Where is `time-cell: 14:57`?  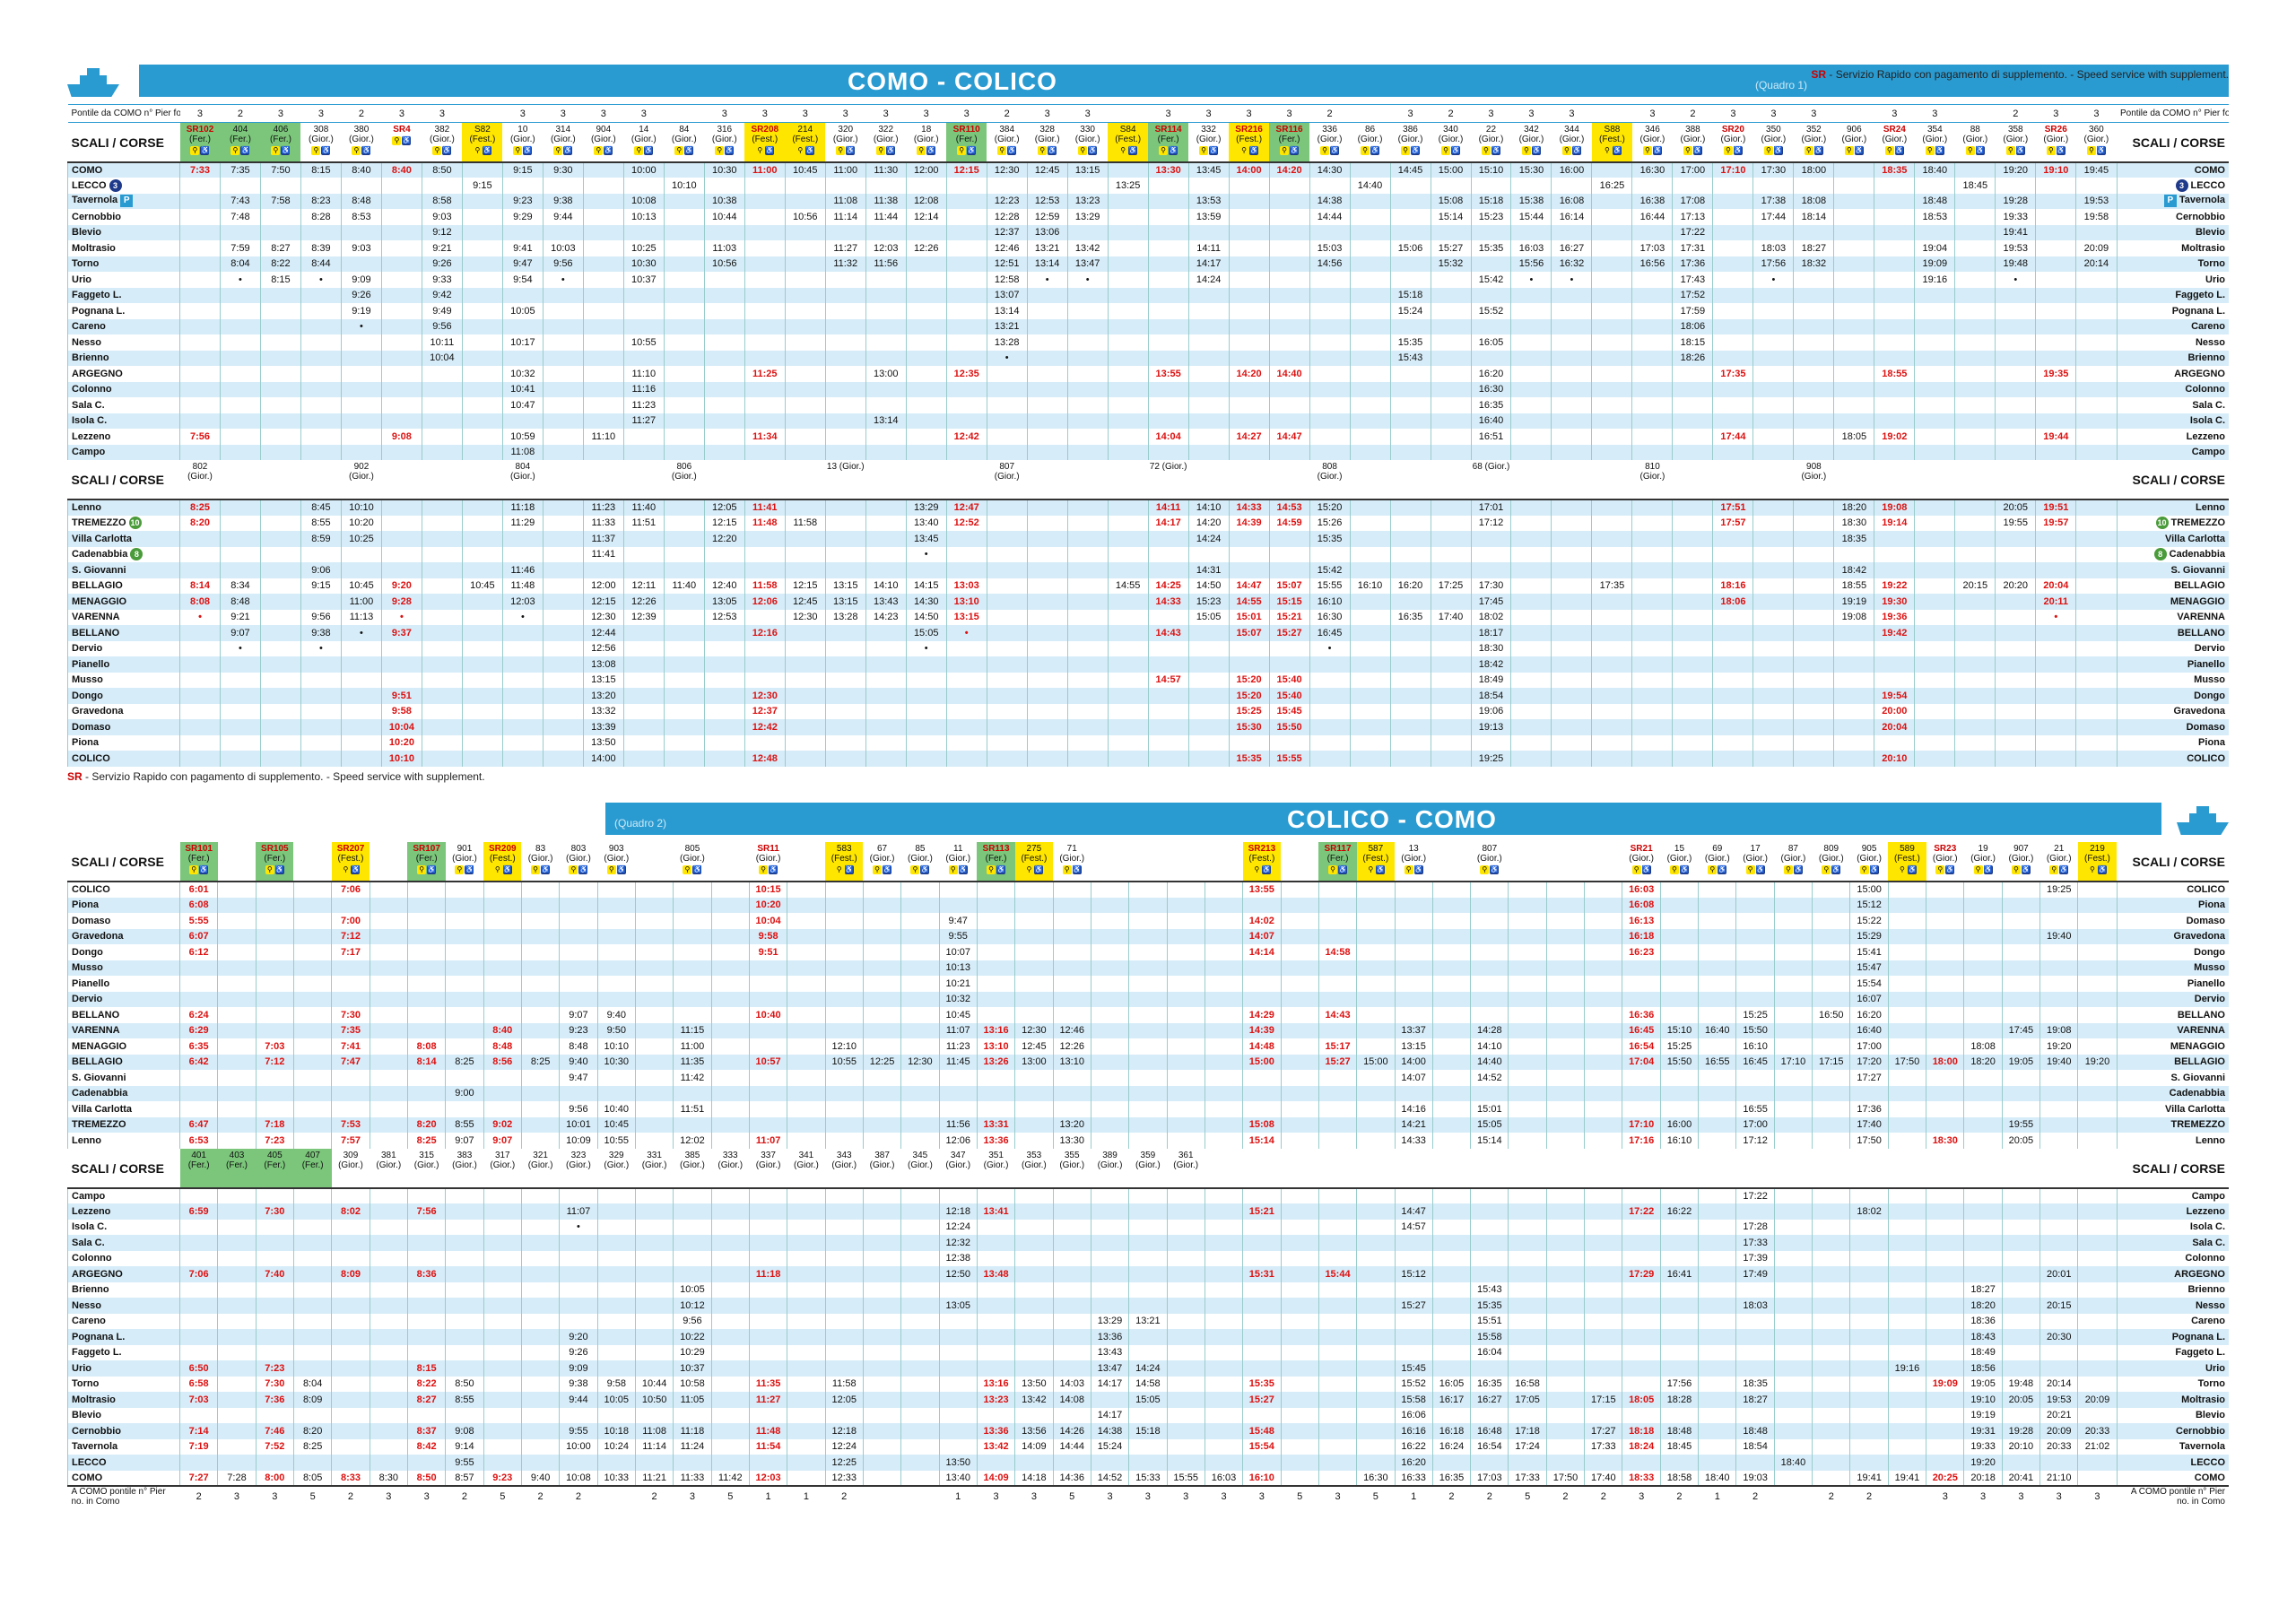 time-cell: 14:57 is located at coordinates (1168, 680).